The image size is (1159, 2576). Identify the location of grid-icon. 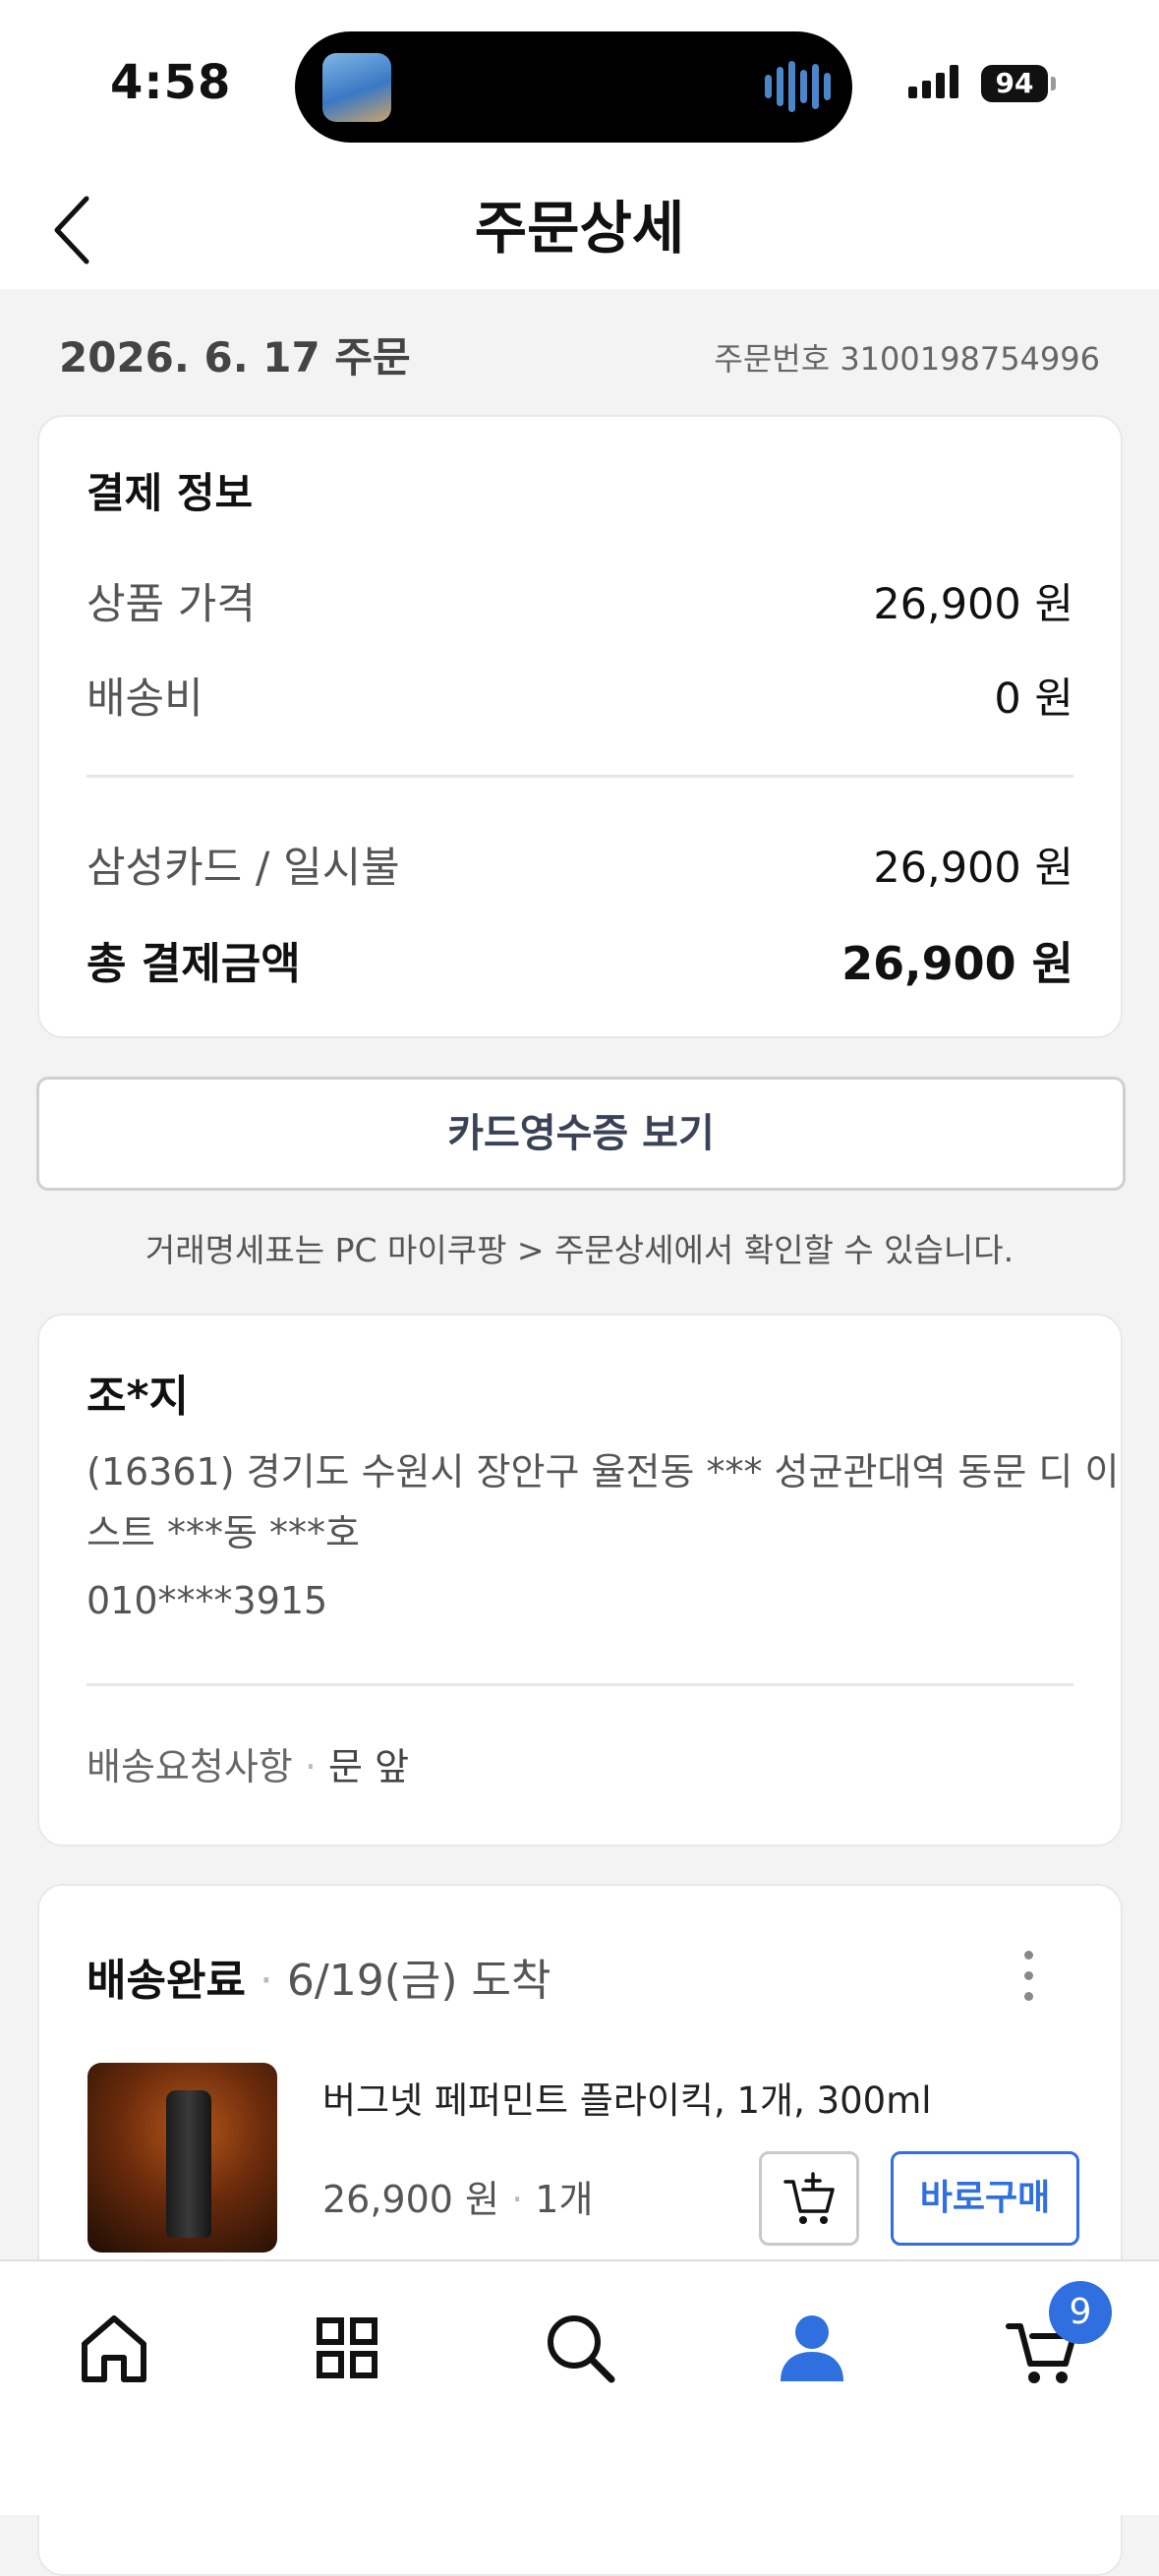
(347, 2347).